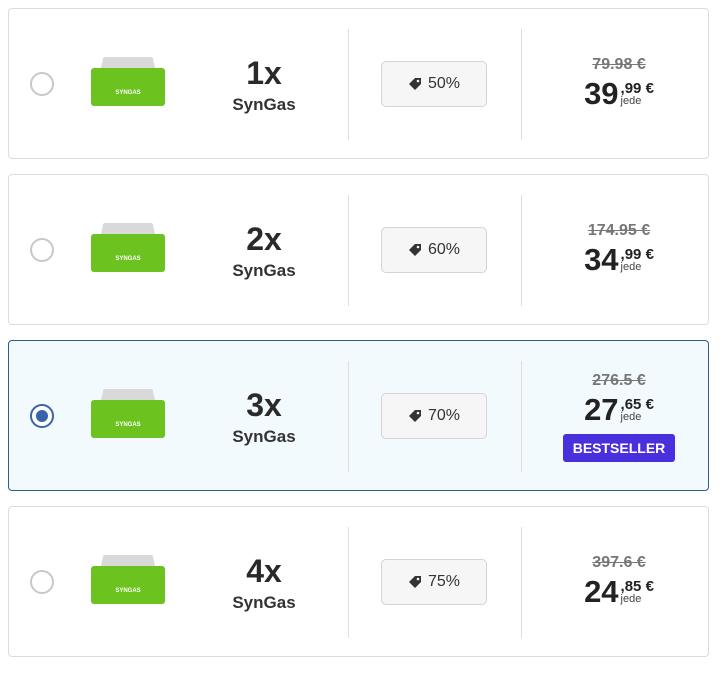  What do you see at coordinates (601, 409) in the screenshot?
I see `price-whole: 27` at bounding box center [601, 409].